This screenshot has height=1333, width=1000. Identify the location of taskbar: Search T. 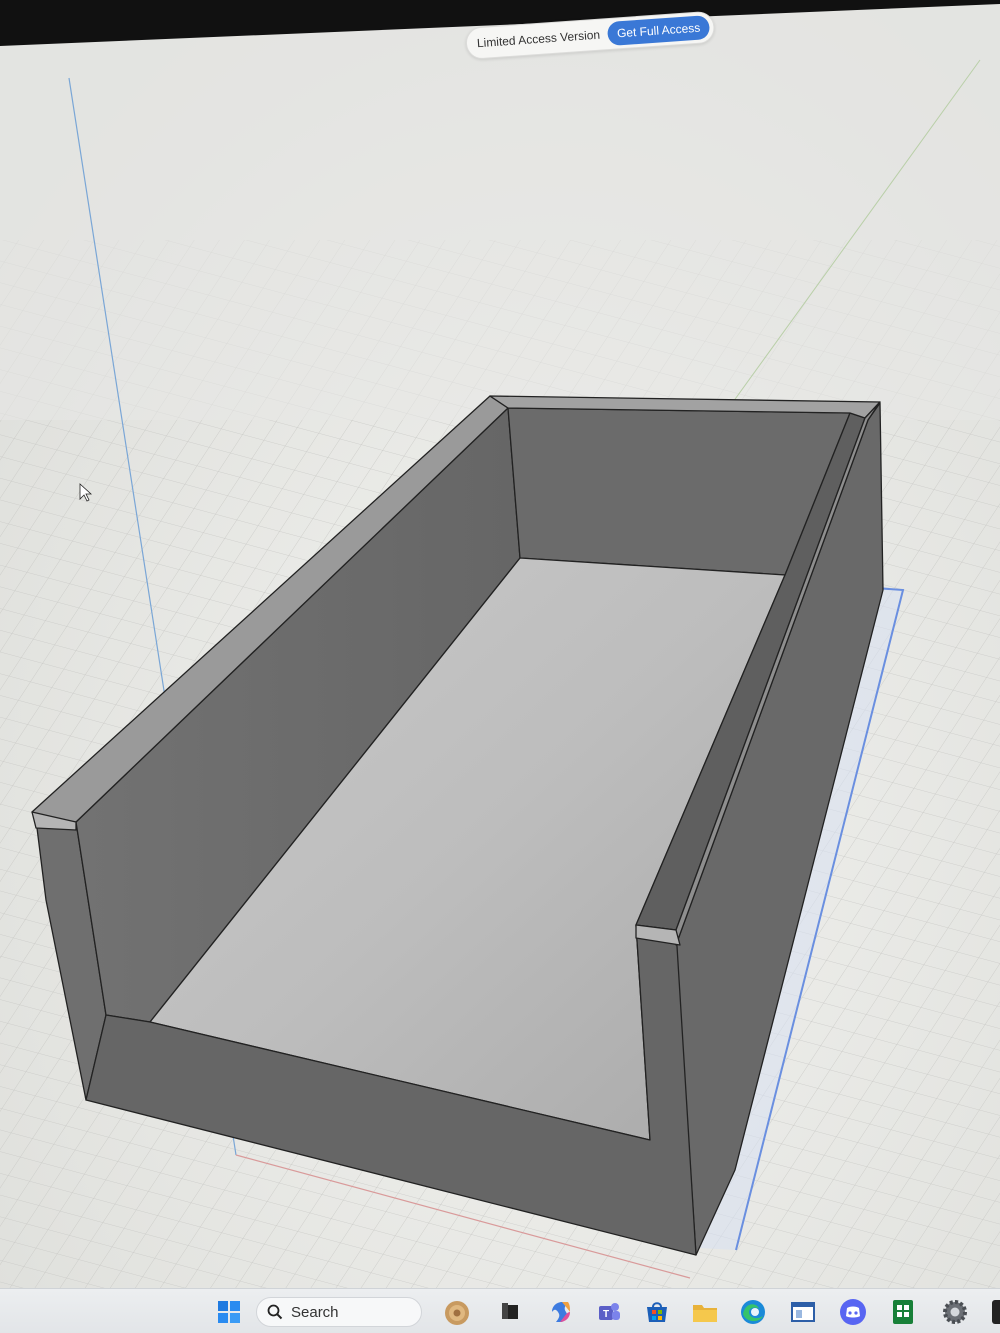
(500, 1310).